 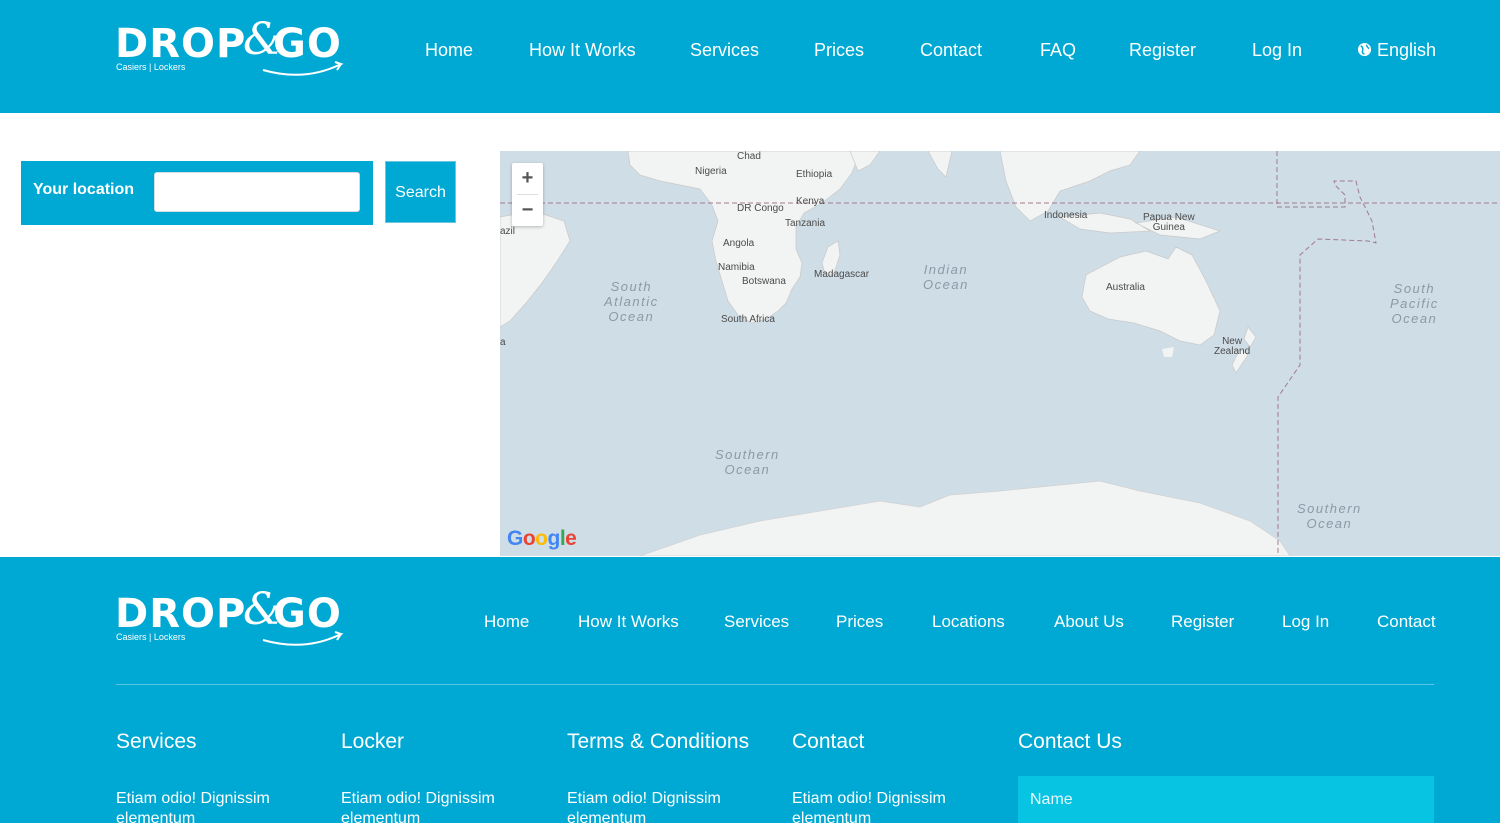 I want to click on logo: DROP & GO Casiers | Lockers, so click(x=230, y=48).